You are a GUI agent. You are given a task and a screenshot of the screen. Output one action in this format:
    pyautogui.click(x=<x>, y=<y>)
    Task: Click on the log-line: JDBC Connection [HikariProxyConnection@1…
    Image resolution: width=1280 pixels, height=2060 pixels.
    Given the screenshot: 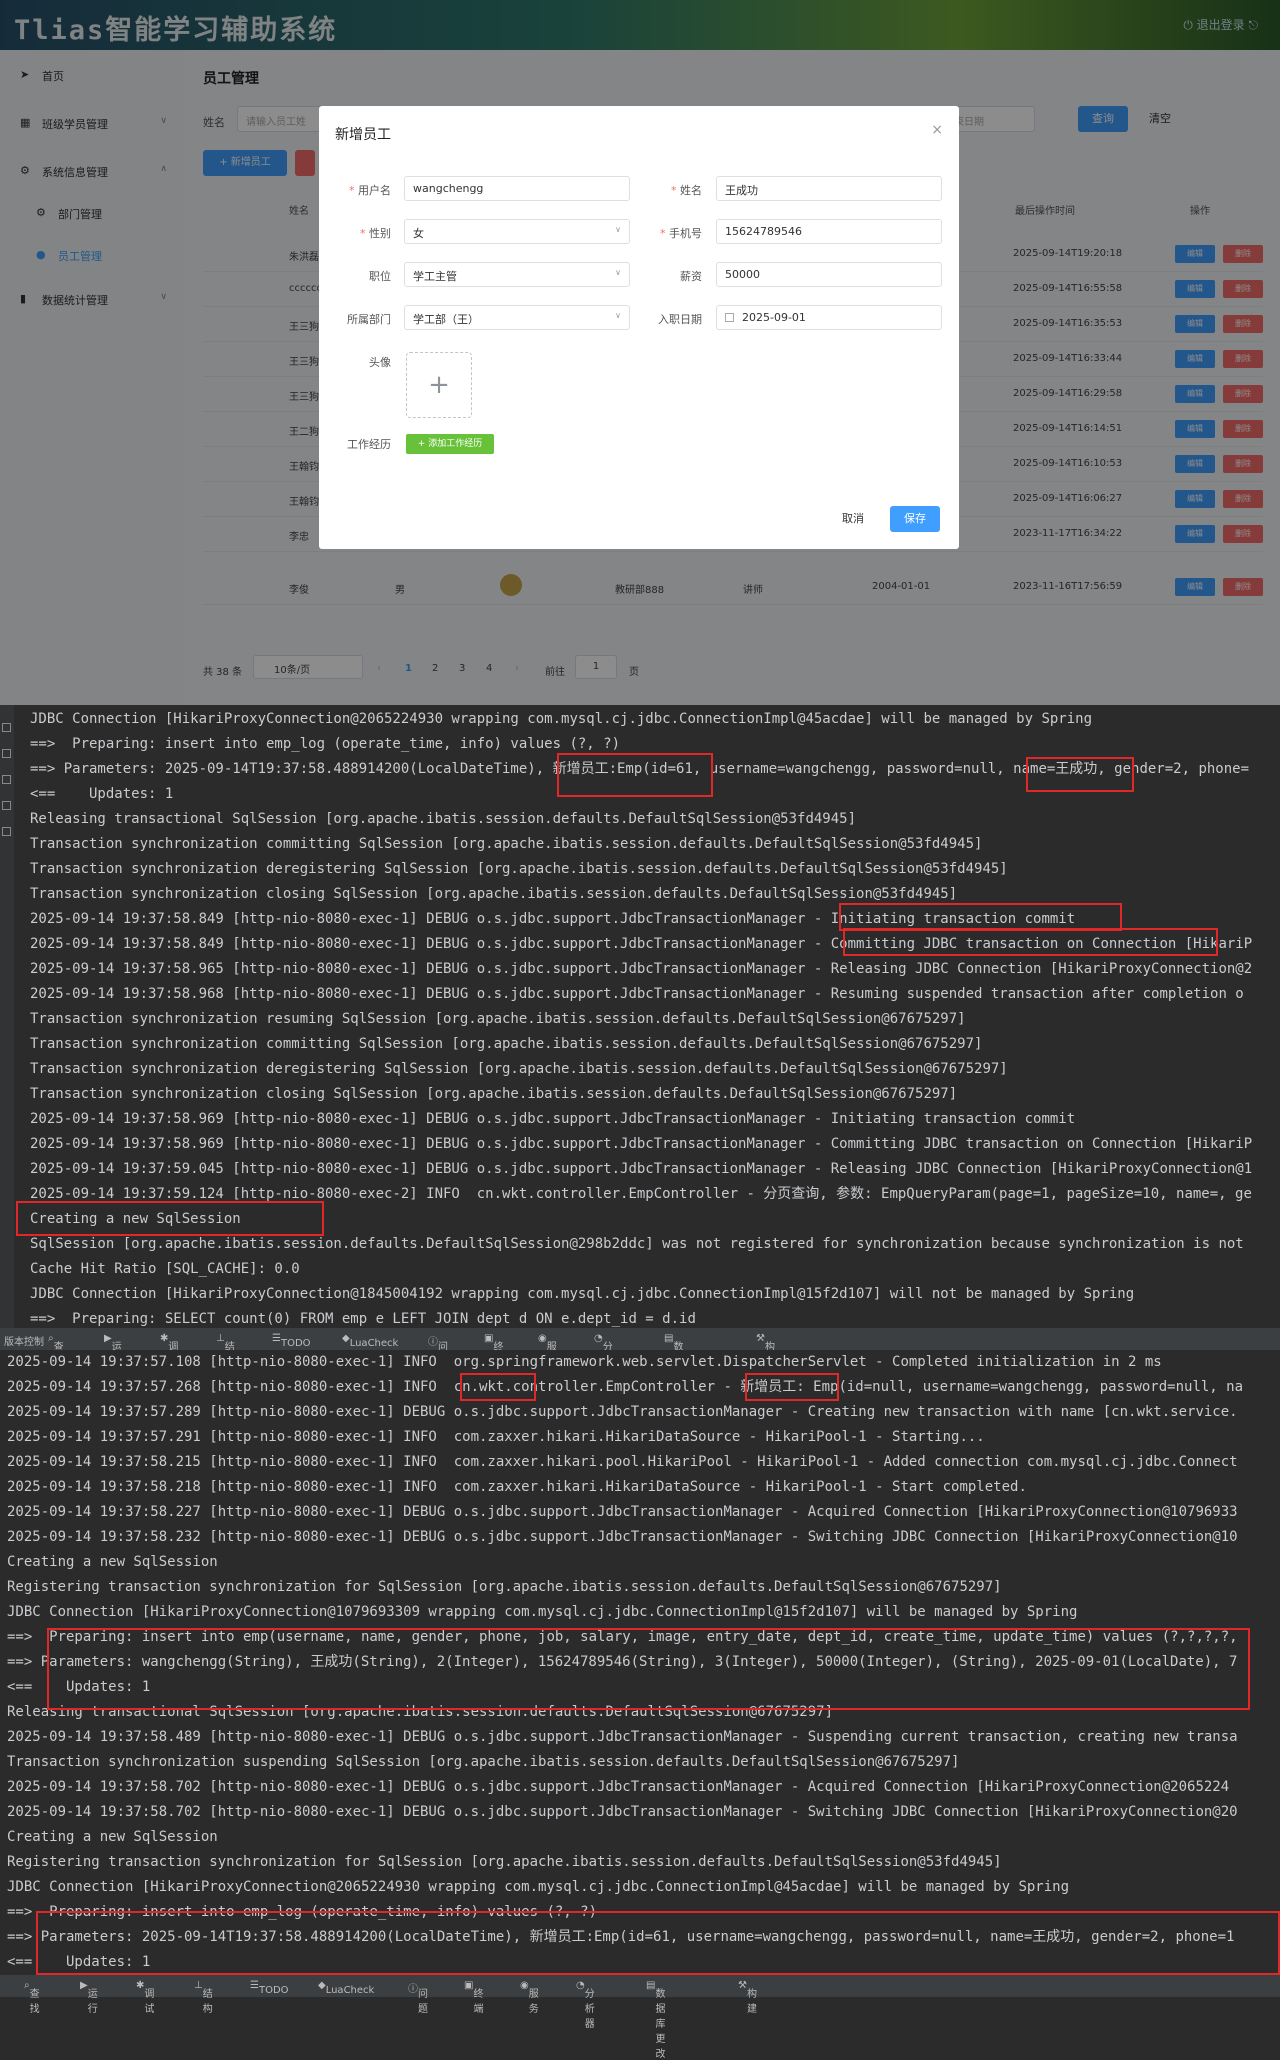 What is the action you would take?
    pyautogui.click(x=582, y=1294)
    